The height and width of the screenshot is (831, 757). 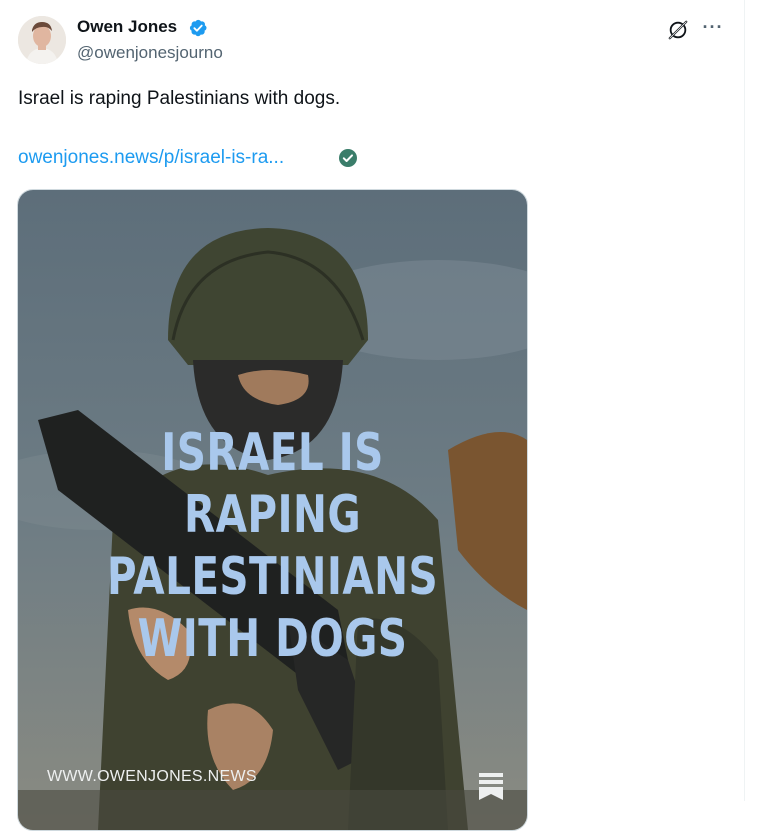 What do you see at coordinates (491, 786) in the screenshot?
I see `substack-logo-icon` at bounding box center [491, 786].